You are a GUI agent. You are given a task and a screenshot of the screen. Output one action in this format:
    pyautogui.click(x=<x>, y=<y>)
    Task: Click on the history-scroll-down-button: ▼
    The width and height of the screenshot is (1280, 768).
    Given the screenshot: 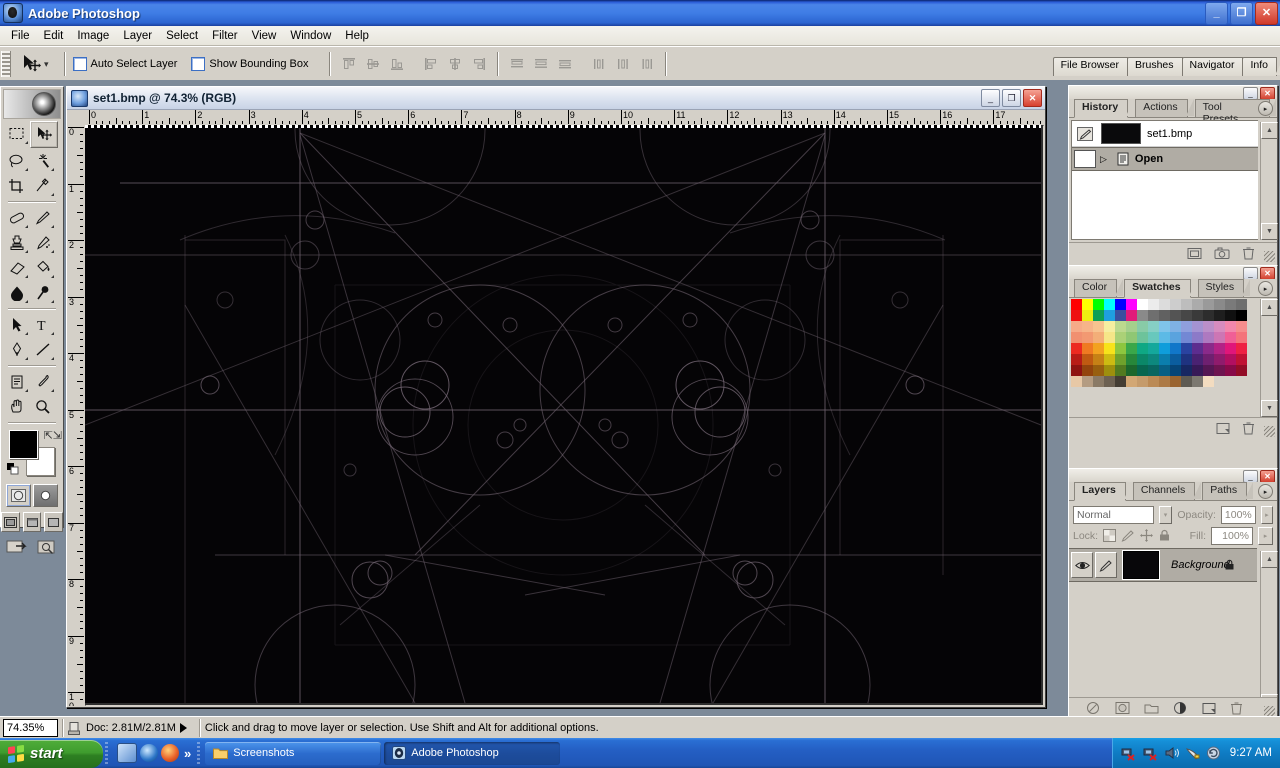 What is the action you would take?
    pyautogui.click(x=1269, y=231)
    